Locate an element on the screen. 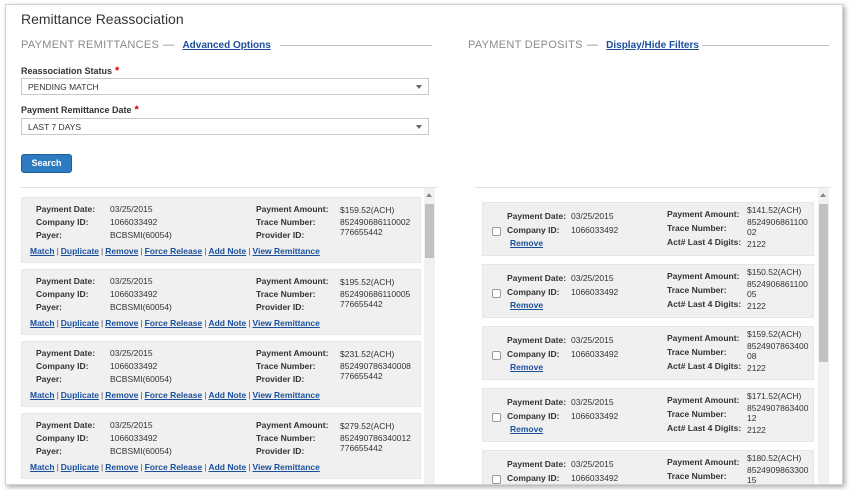  remittance-date-select: LAST 7 DAYS is located at coordinates (225, 126).